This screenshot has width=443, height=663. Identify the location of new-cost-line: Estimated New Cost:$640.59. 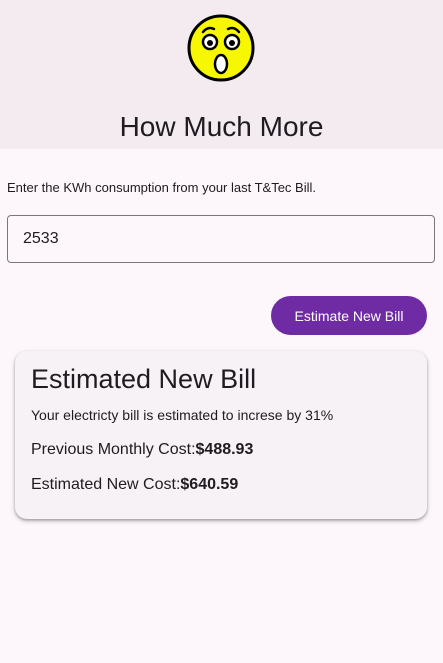
(134, 485).